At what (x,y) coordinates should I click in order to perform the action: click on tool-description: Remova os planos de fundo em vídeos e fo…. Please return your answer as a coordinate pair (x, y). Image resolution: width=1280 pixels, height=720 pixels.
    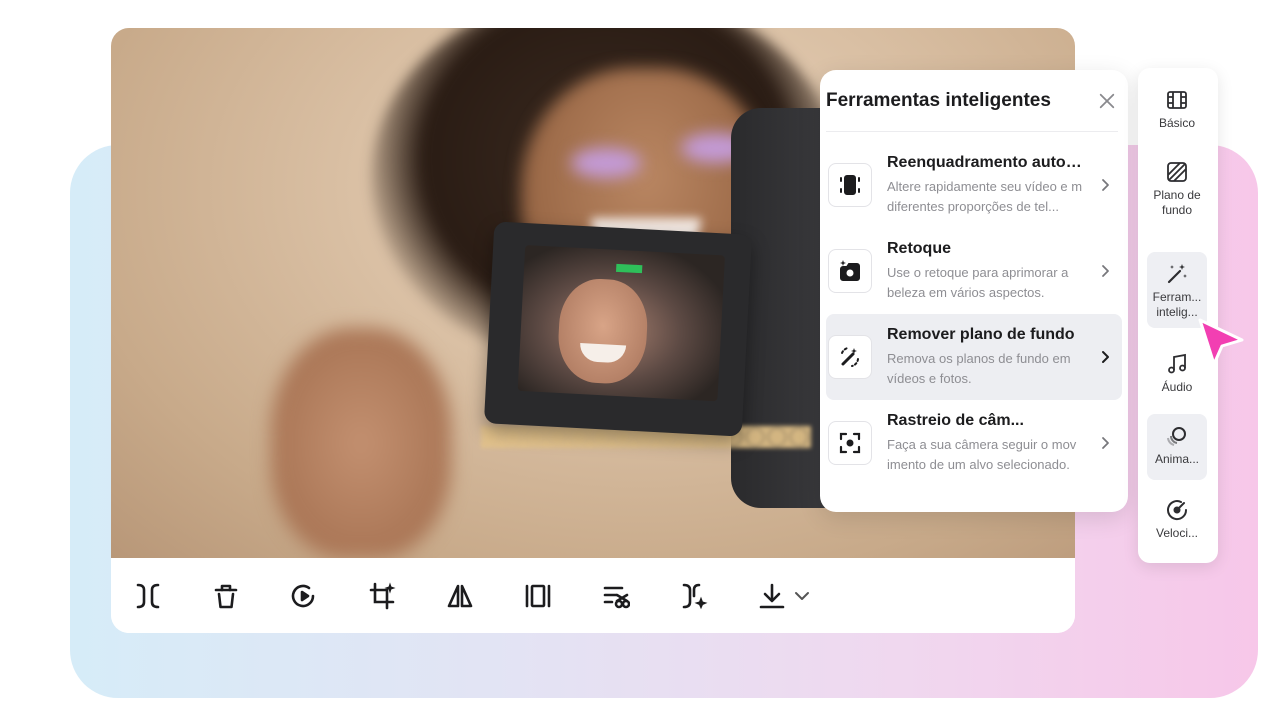
    Looking at the image, I should click on (979, 368).